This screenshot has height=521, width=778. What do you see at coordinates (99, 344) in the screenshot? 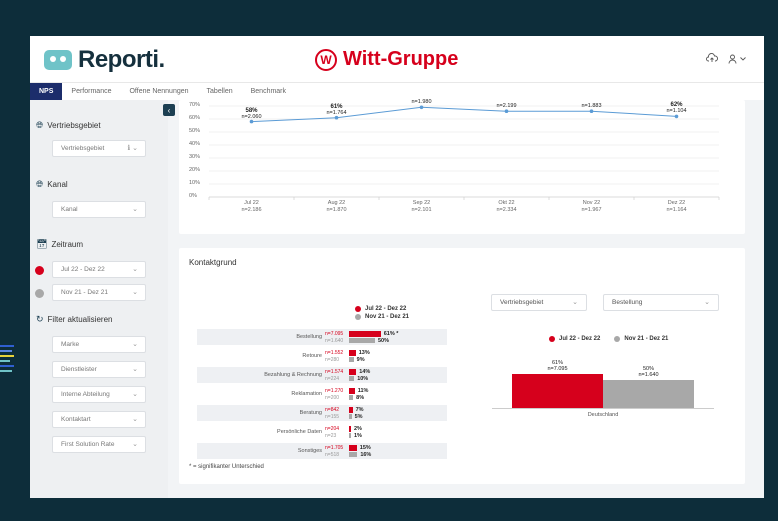
I see `filter-marke: Marke ⌄` at bounding box center [99, 344].